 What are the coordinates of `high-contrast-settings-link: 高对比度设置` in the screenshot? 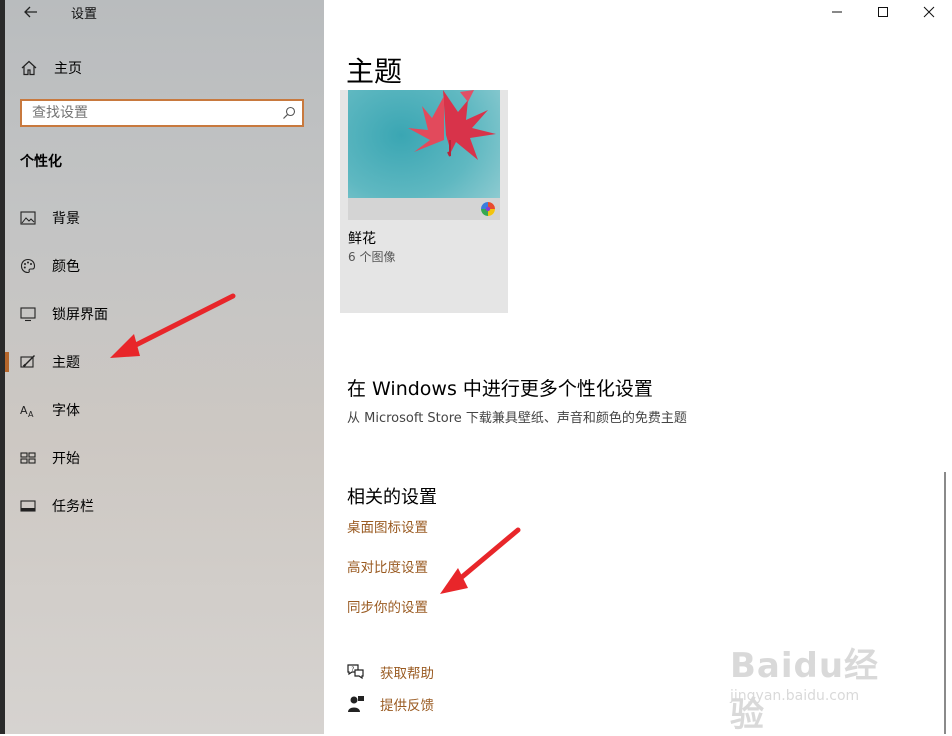 It's located at (387, 566).